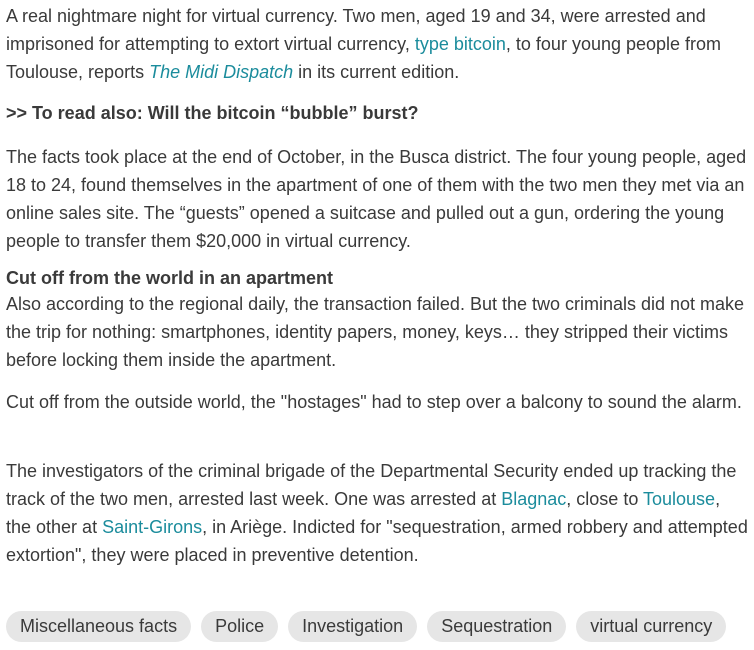  Describe the element at coordinates (240, 626) in the screenshot. I see `tag-police: Police` at that location.